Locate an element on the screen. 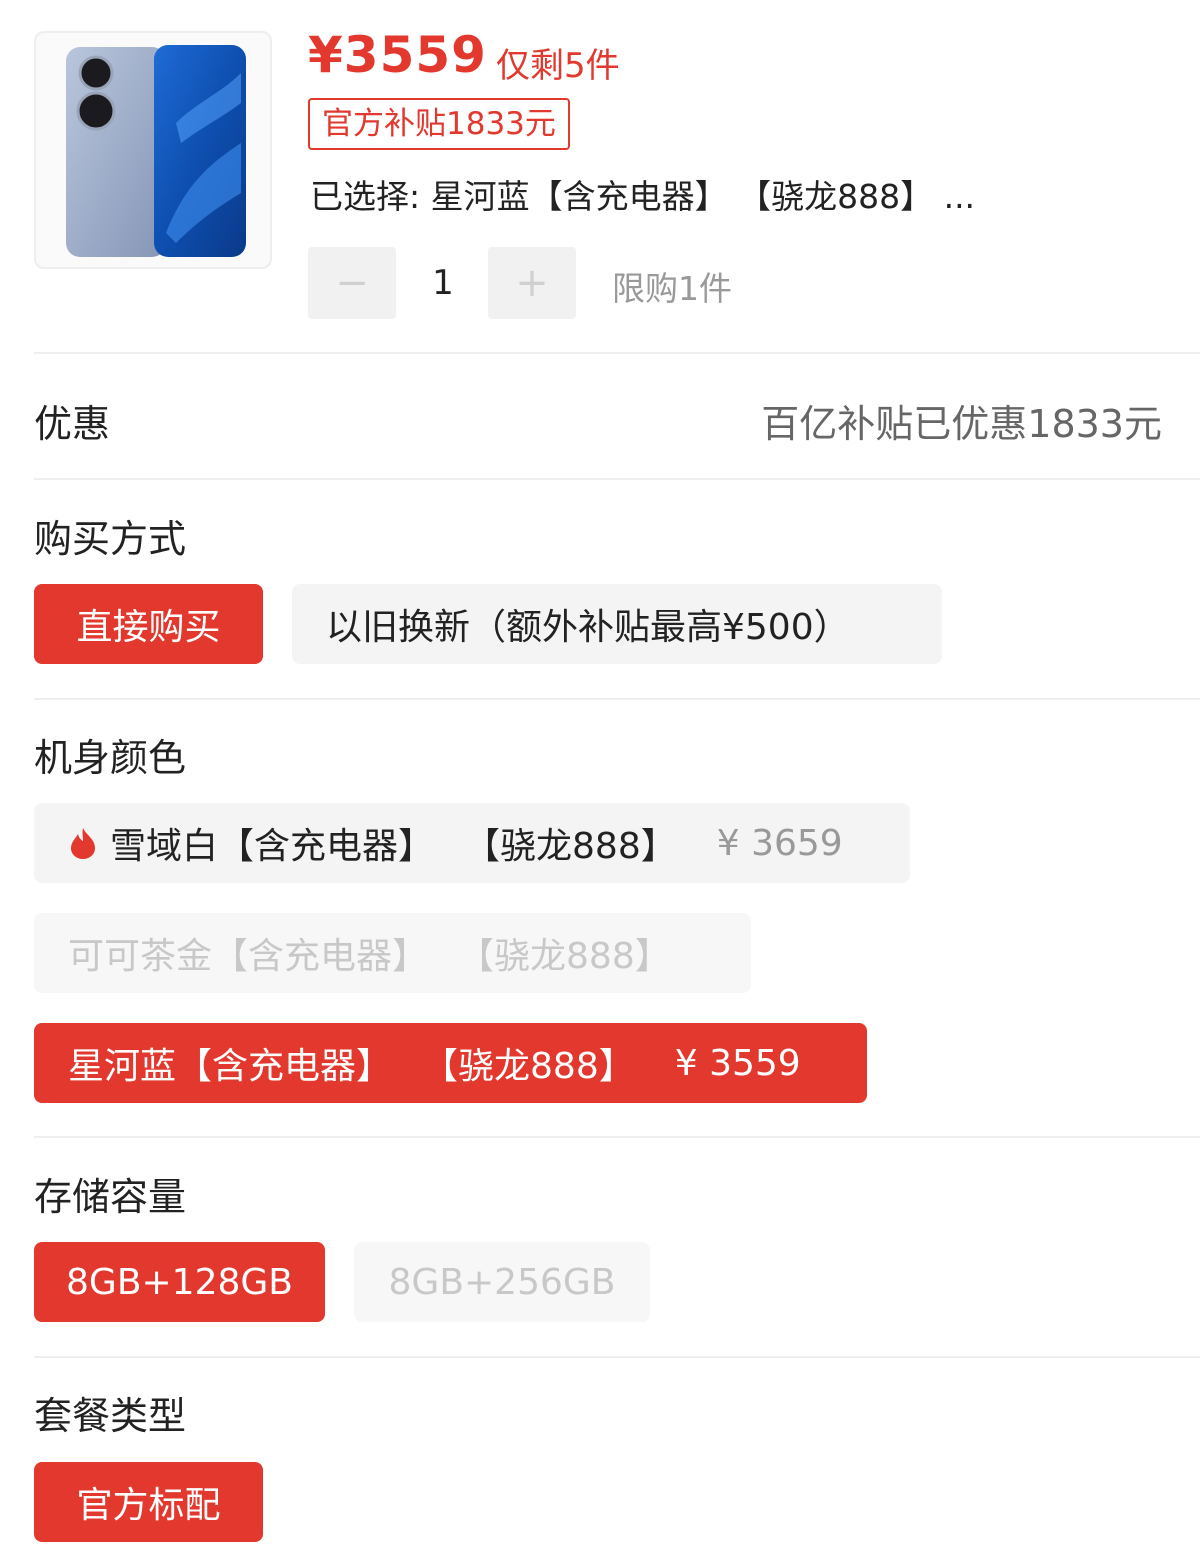 This screenshot has height=1551, width=1200. minus-icon: − is located at coordinates (352, 283).